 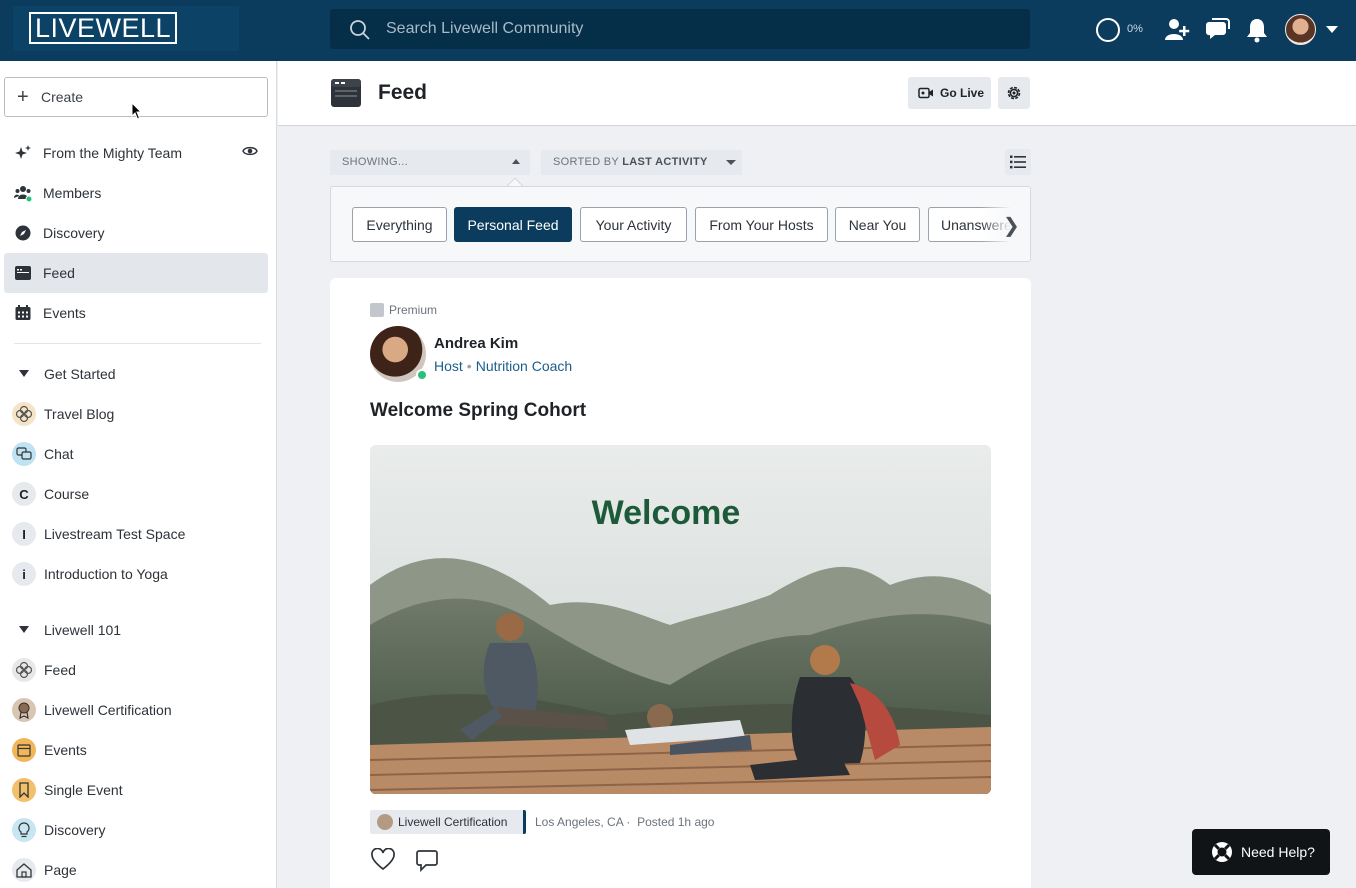 I want to click on tab-near-you: Near You, so click(x=877, y=224).